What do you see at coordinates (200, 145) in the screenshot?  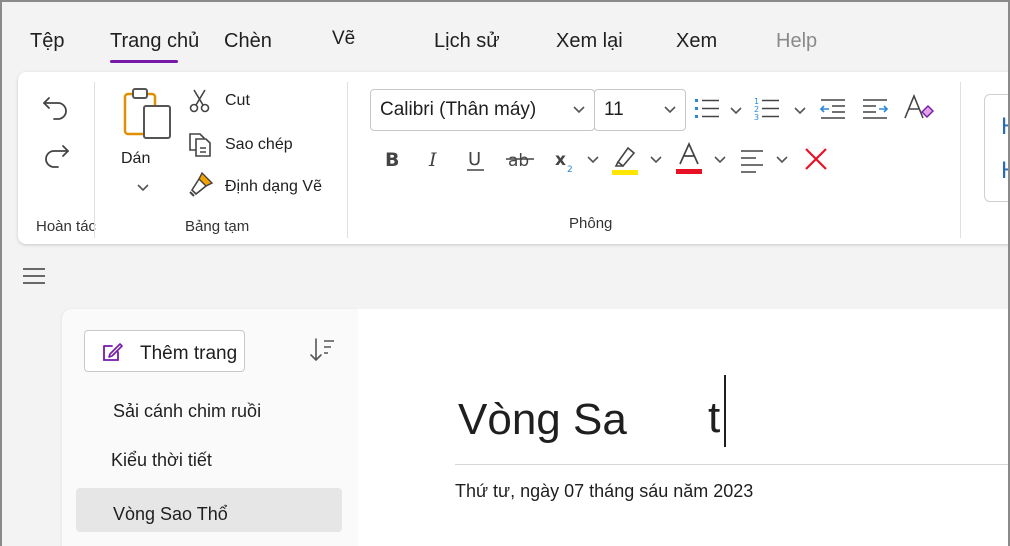 I see `copy-icon` at bounding box center [200, 145].